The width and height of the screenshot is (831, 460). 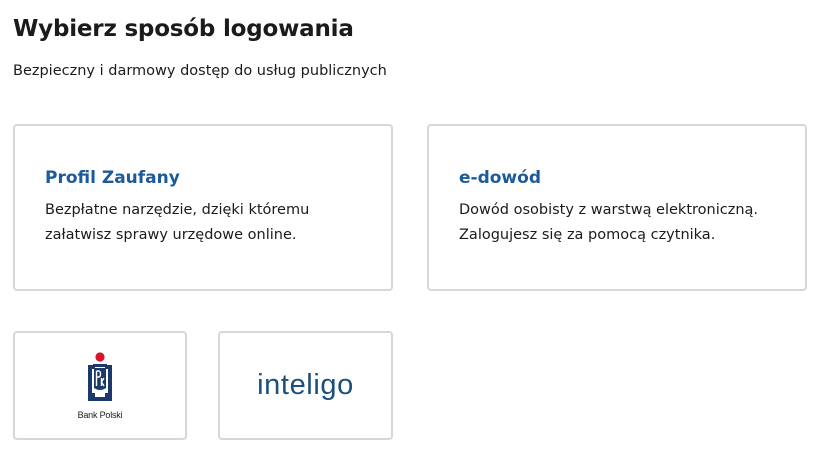 I want to click on inteligo-logo-icon: inteligo, so click(x=305, y=385).